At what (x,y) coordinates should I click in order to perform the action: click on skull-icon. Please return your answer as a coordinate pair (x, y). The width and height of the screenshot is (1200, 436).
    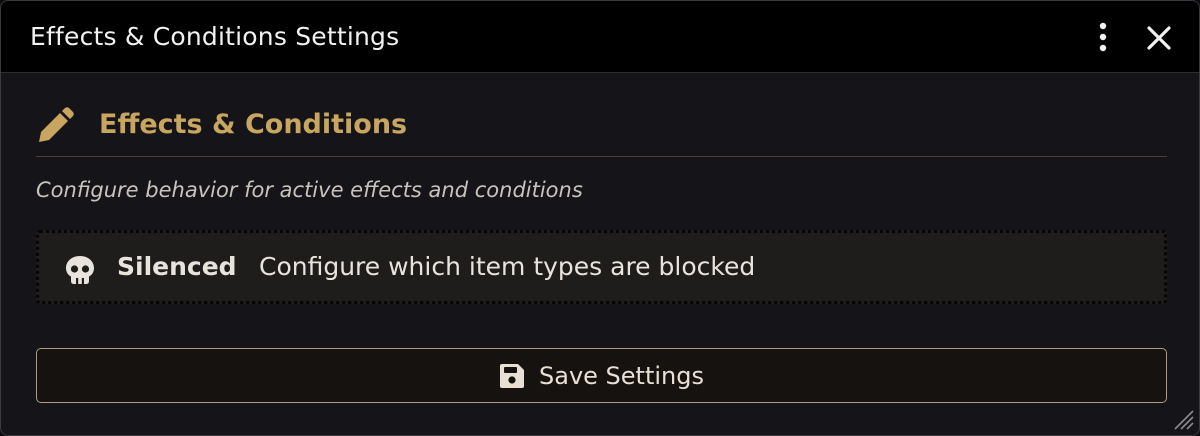
    Looking at the image, I should click on (80, 270).